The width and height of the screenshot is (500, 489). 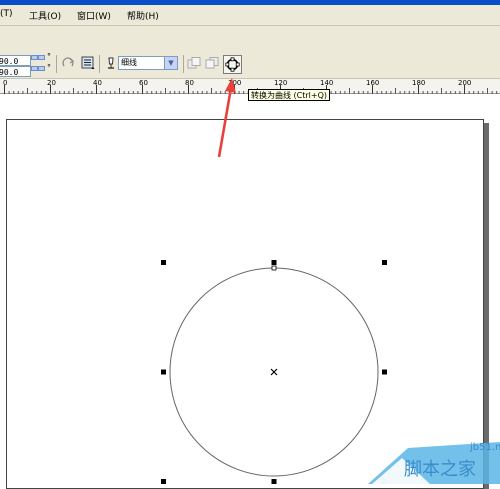 What do you see at coordinates (5, 83) in the screenshot?
I see `ruler-label: 0` at bounding box center [5, 83].